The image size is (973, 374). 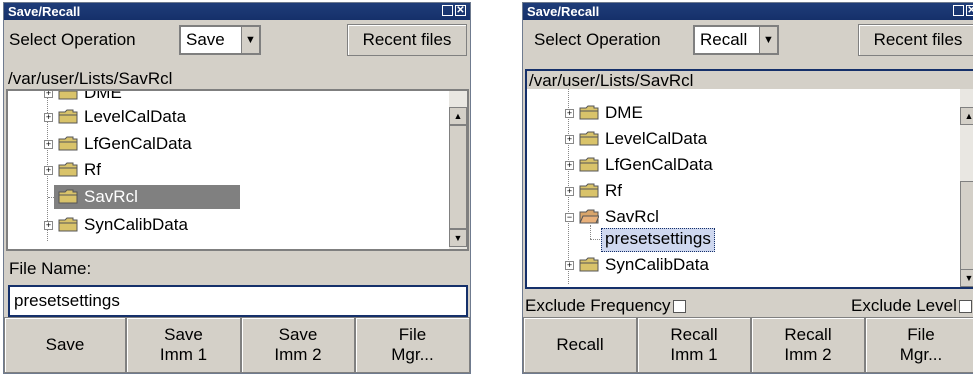 What do you see at coordinates (238, 301) in the screenshot?
I see `file-name-input: presetsettings` at bounding box center [238, 301].